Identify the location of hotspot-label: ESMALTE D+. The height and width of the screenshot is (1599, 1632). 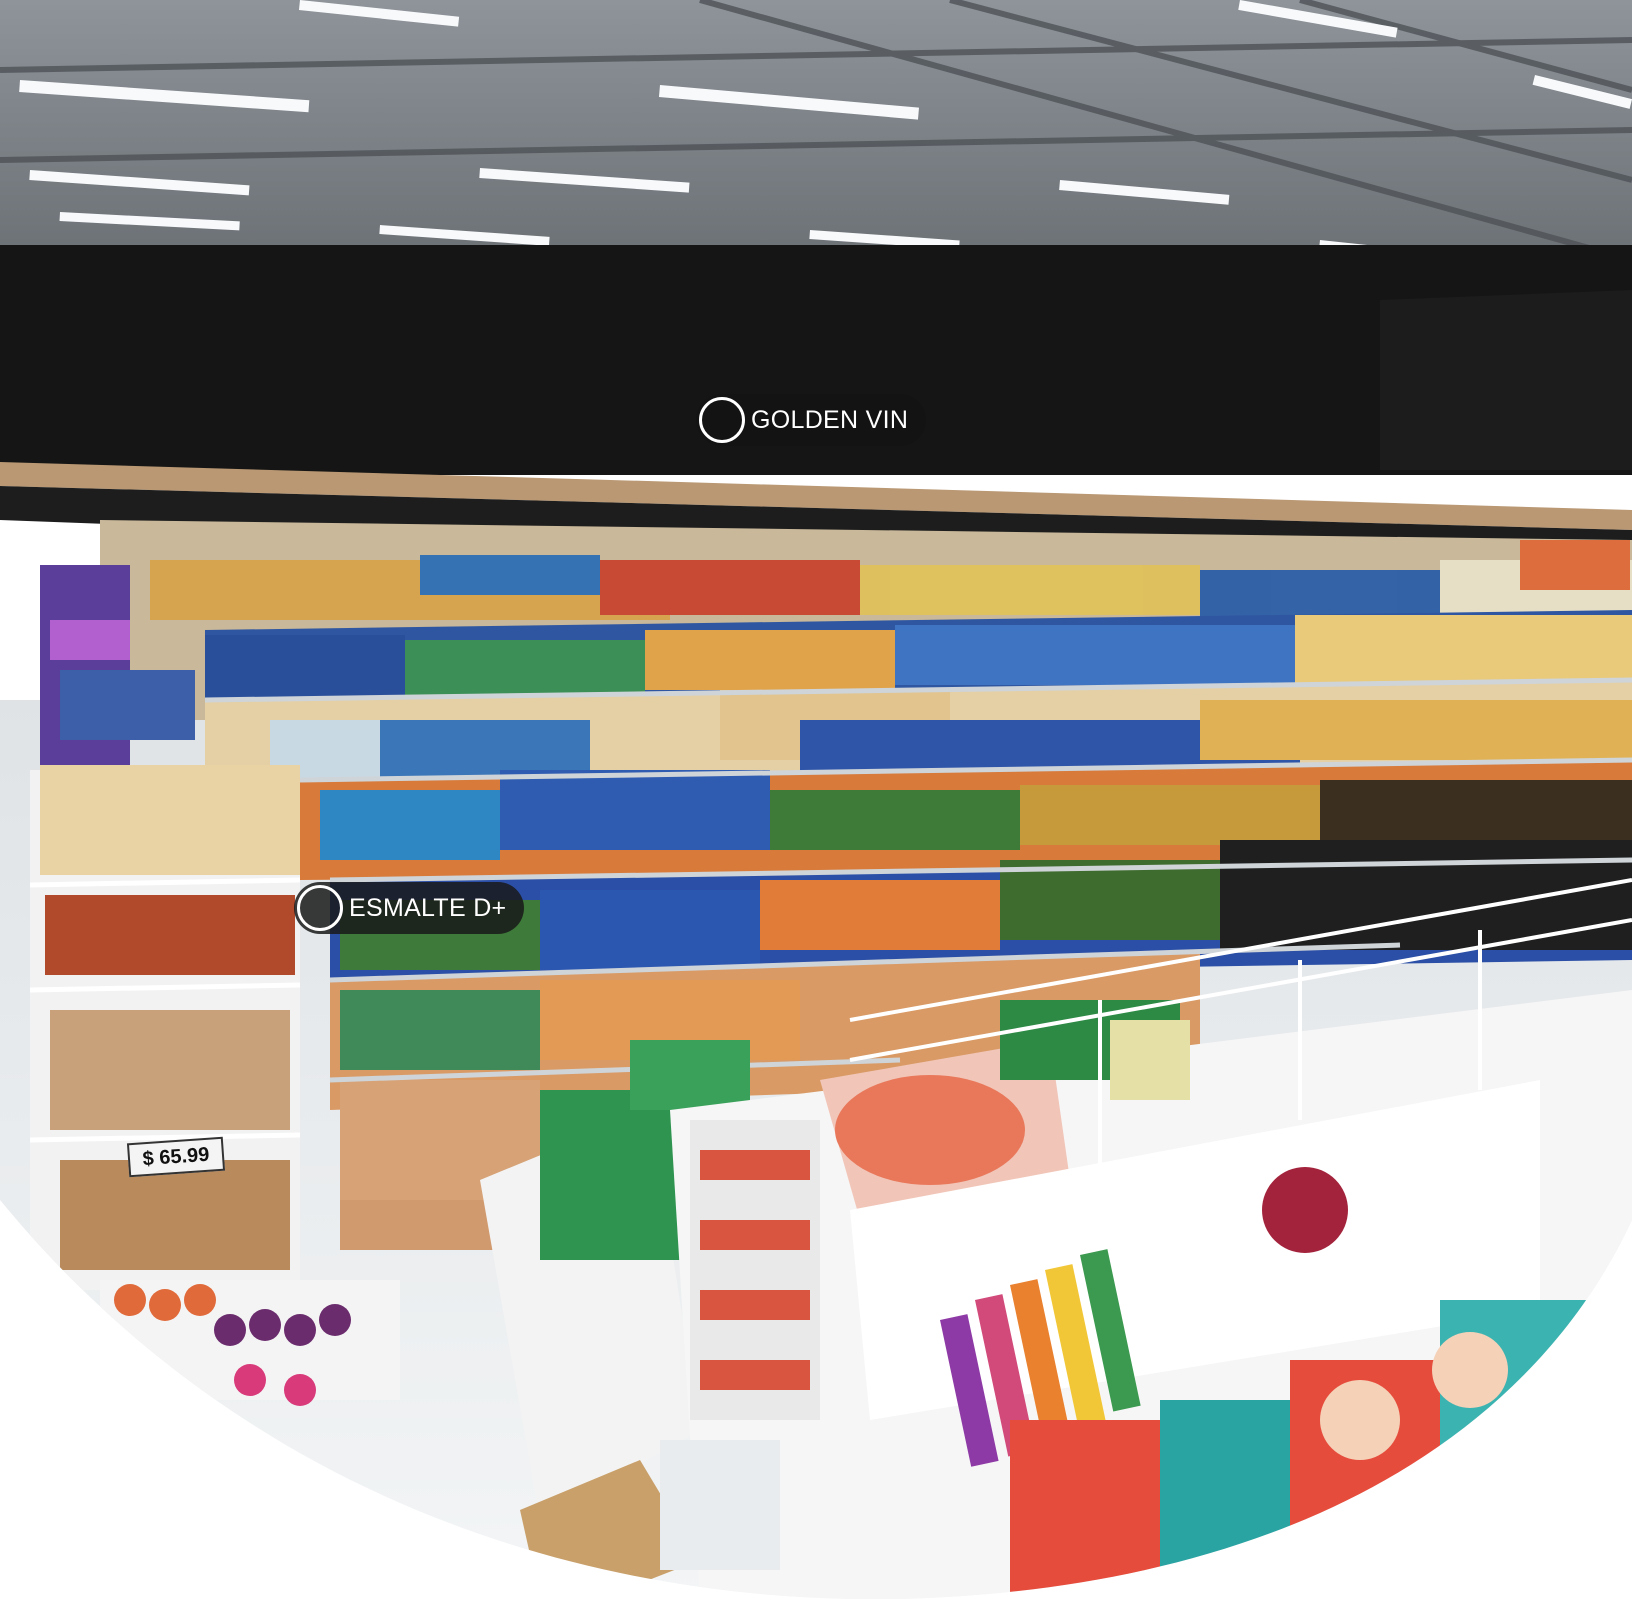
(428, 907).